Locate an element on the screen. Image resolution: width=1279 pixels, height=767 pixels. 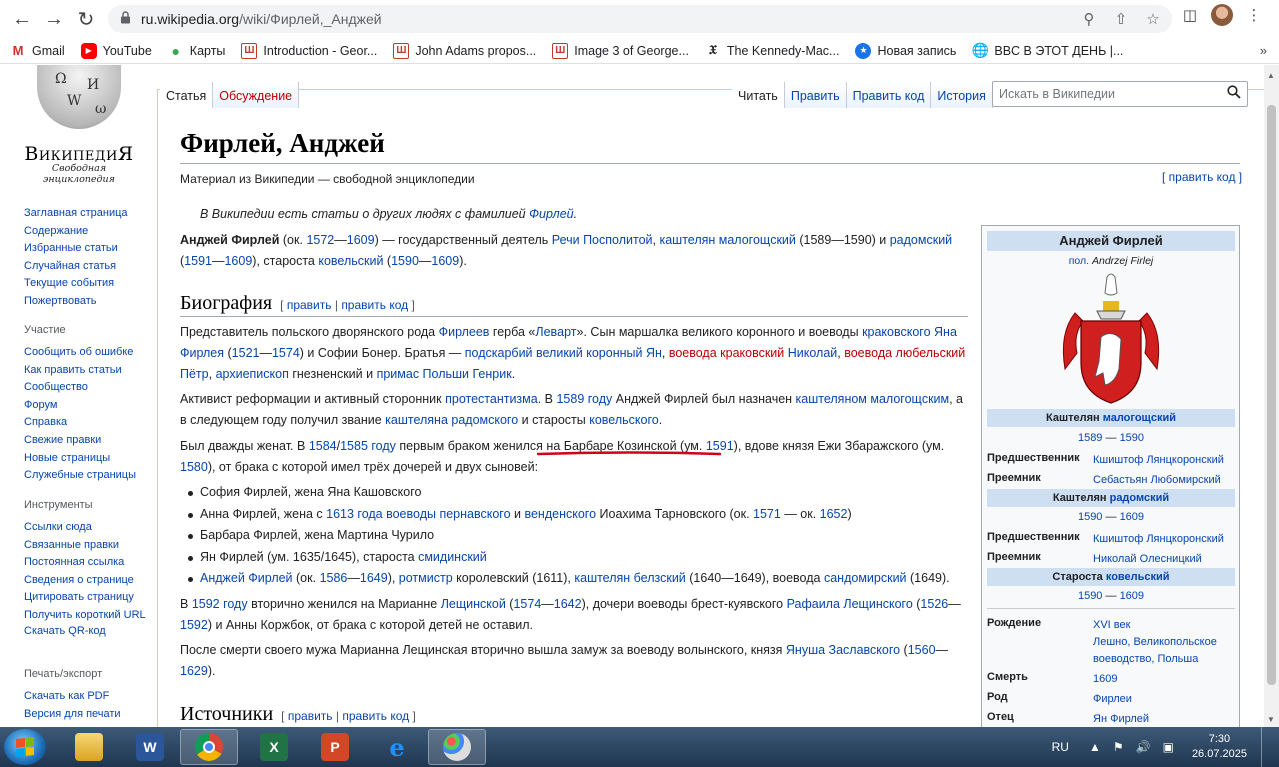
tab-read: Читать is located at coordinates (758, 95).